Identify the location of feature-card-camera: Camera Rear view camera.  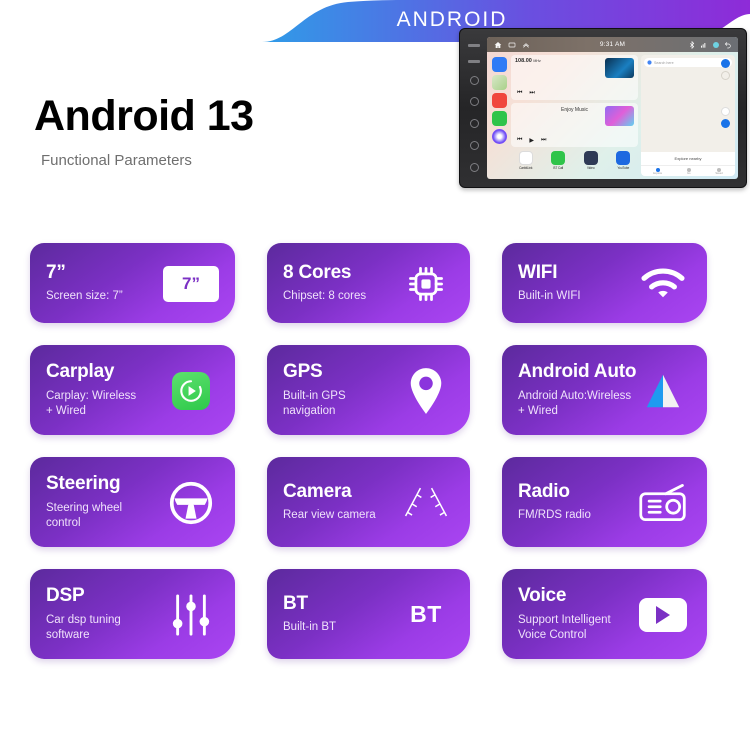
(368, 502).